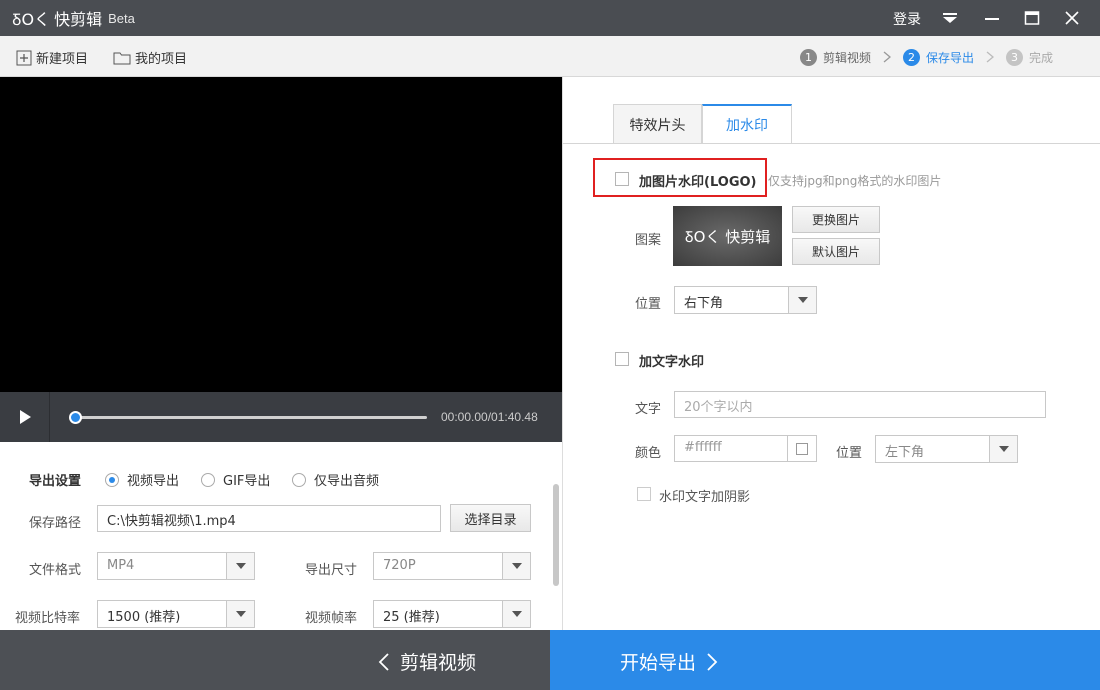 The height and width of the screenshot is (690, 1100). I want to click on text-watermark-checkbox, so click(622, 359).